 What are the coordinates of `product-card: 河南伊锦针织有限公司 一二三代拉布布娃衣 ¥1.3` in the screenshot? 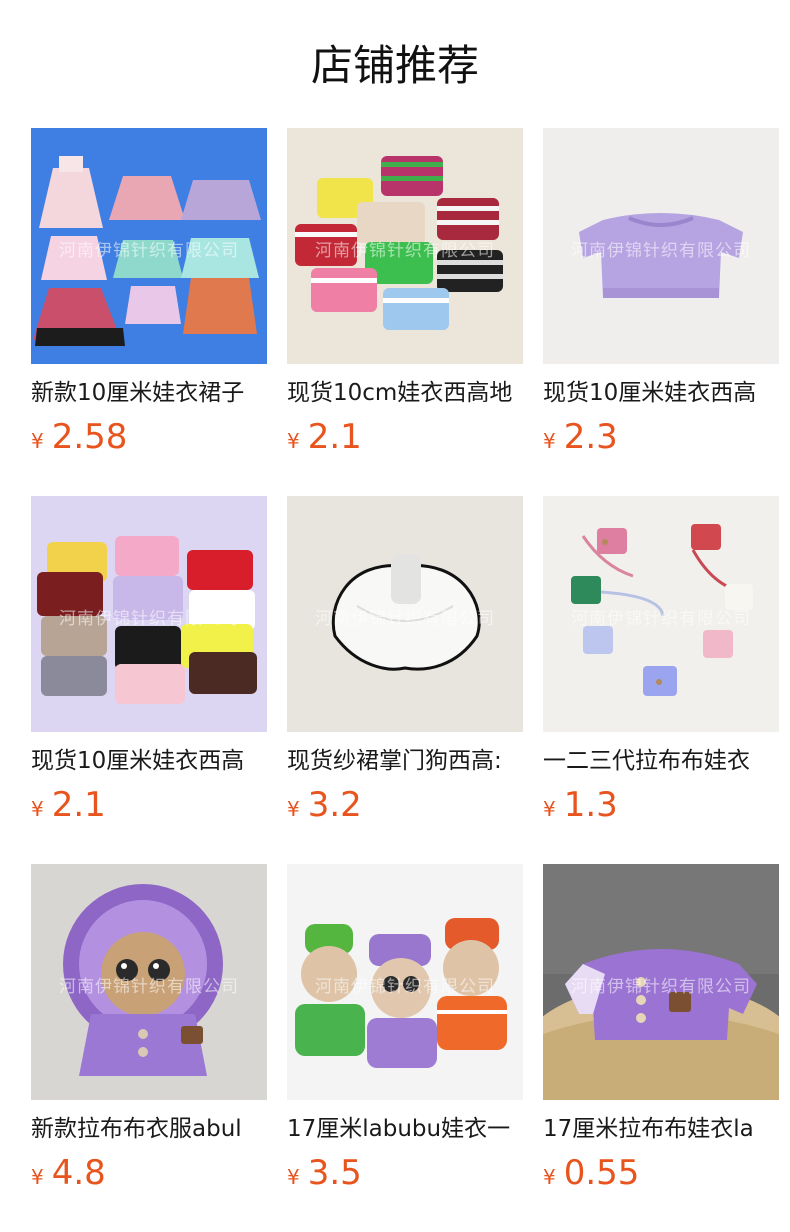 It's located at (661, 680).